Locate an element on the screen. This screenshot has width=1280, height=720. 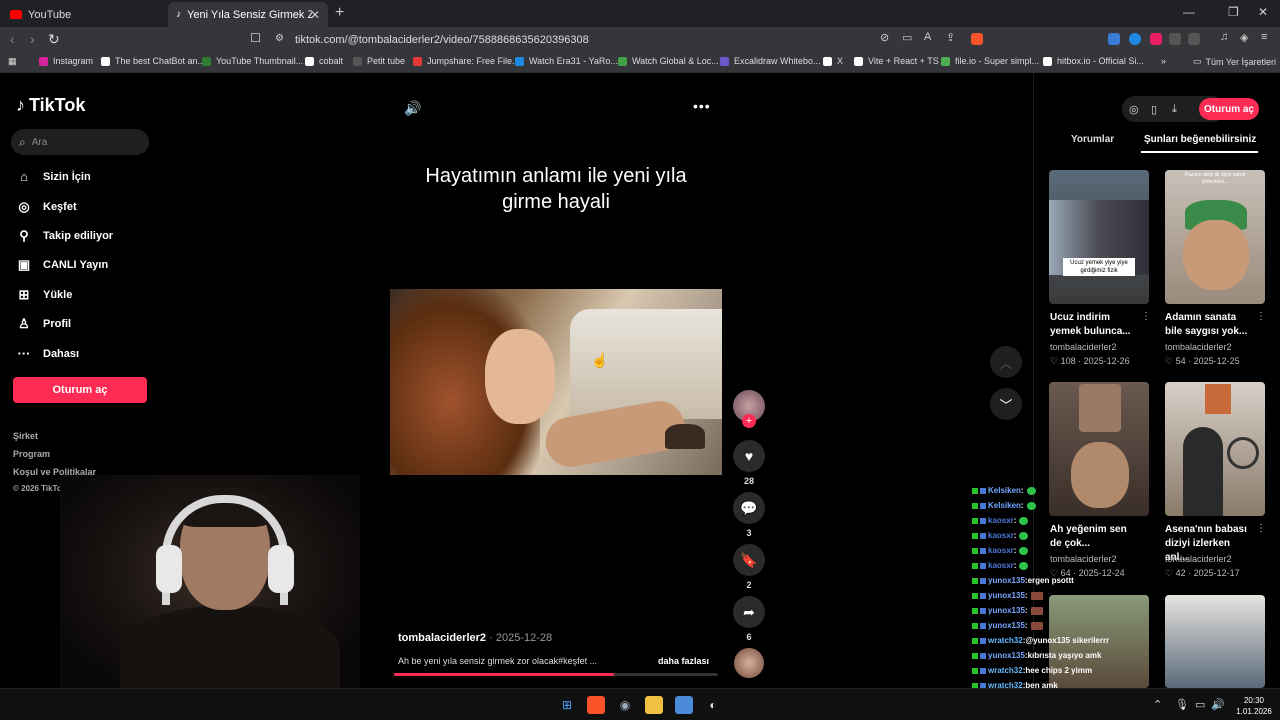
vpn-icon: ◈ is located at coordinates (1244, 37).